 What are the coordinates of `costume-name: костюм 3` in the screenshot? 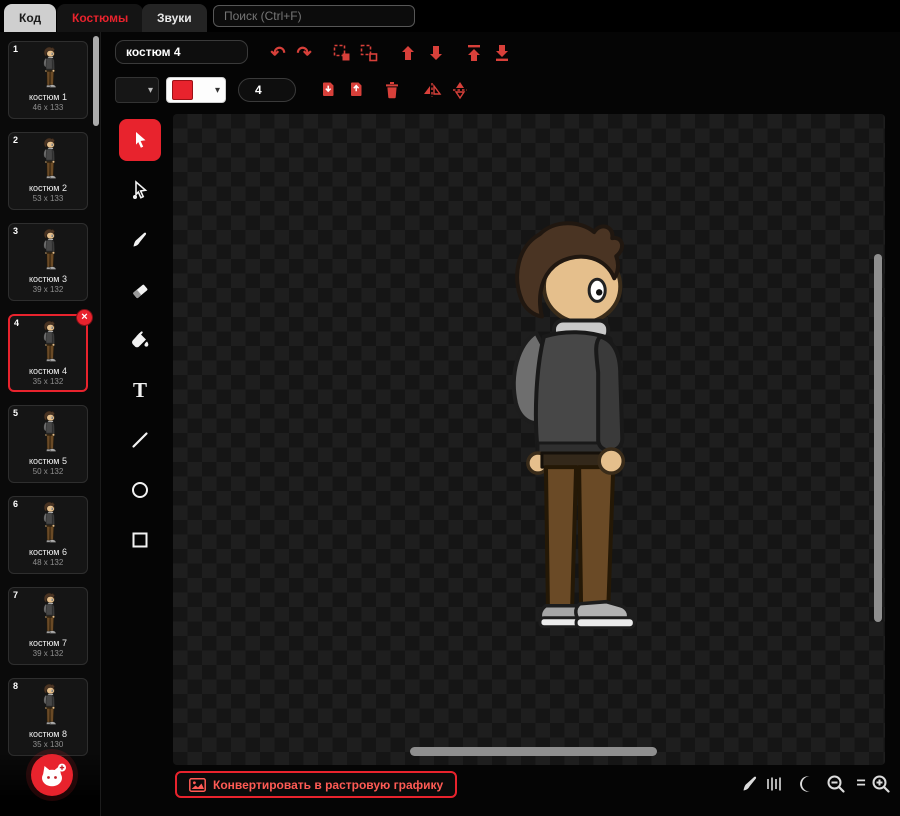 It's located at (47, 279).